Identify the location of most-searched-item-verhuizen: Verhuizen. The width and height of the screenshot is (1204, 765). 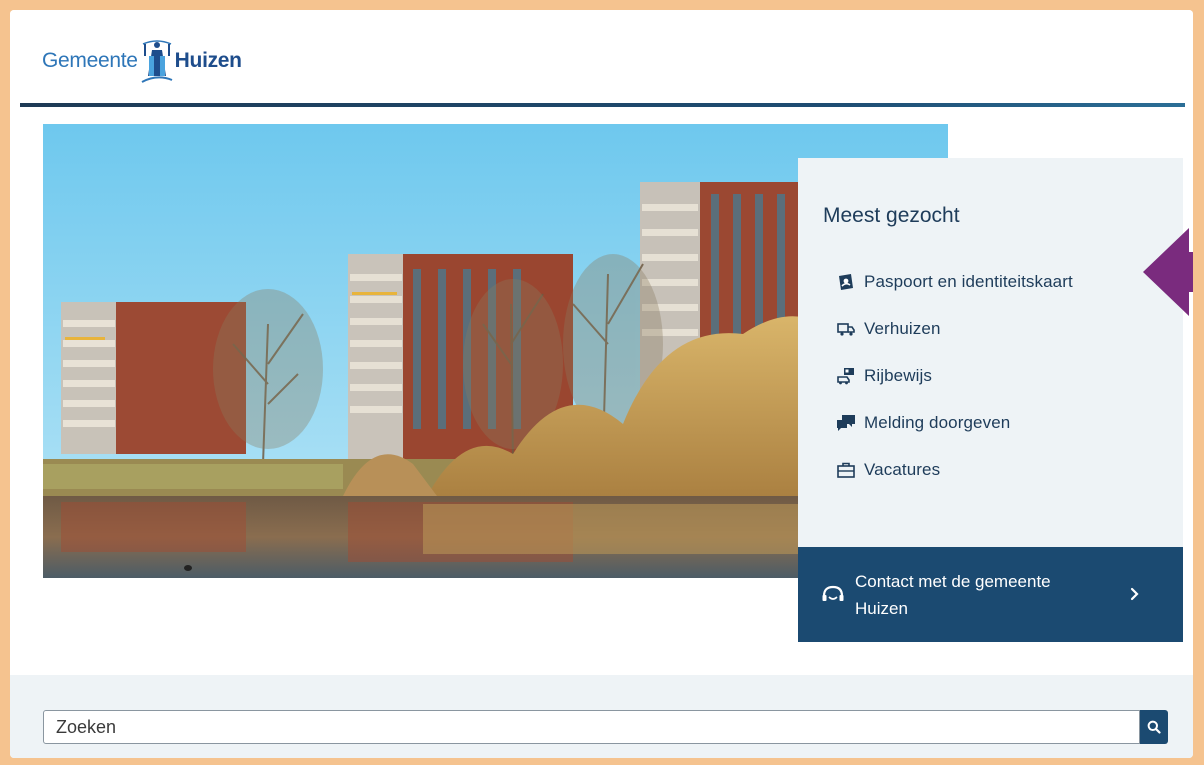
(954, 329).